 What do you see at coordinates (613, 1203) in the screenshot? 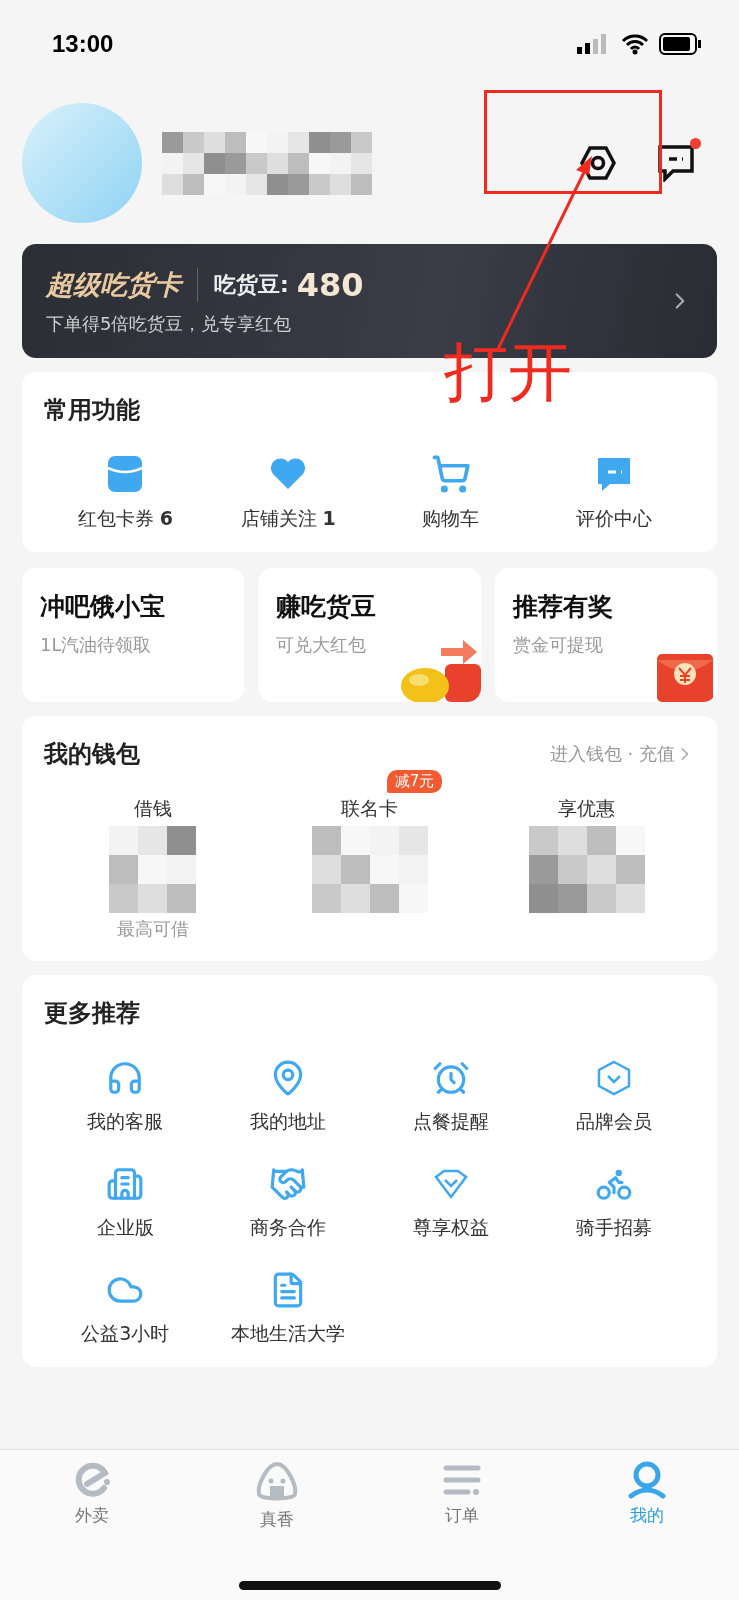
I see `recommend-item: 骑手招募` at bounding box center [613, 1203].